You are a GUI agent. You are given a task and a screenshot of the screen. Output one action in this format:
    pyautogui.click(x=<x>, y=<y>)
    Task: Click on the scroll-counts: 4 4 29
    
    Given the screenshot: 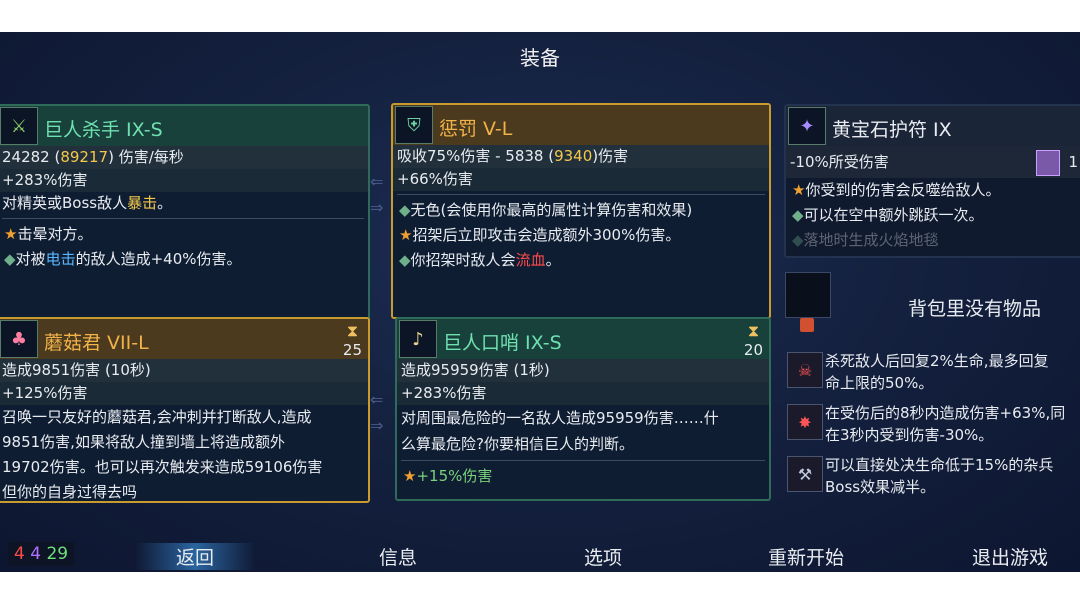 What is the action you would take?
    pyautogui.click(x=41, y=554)
    